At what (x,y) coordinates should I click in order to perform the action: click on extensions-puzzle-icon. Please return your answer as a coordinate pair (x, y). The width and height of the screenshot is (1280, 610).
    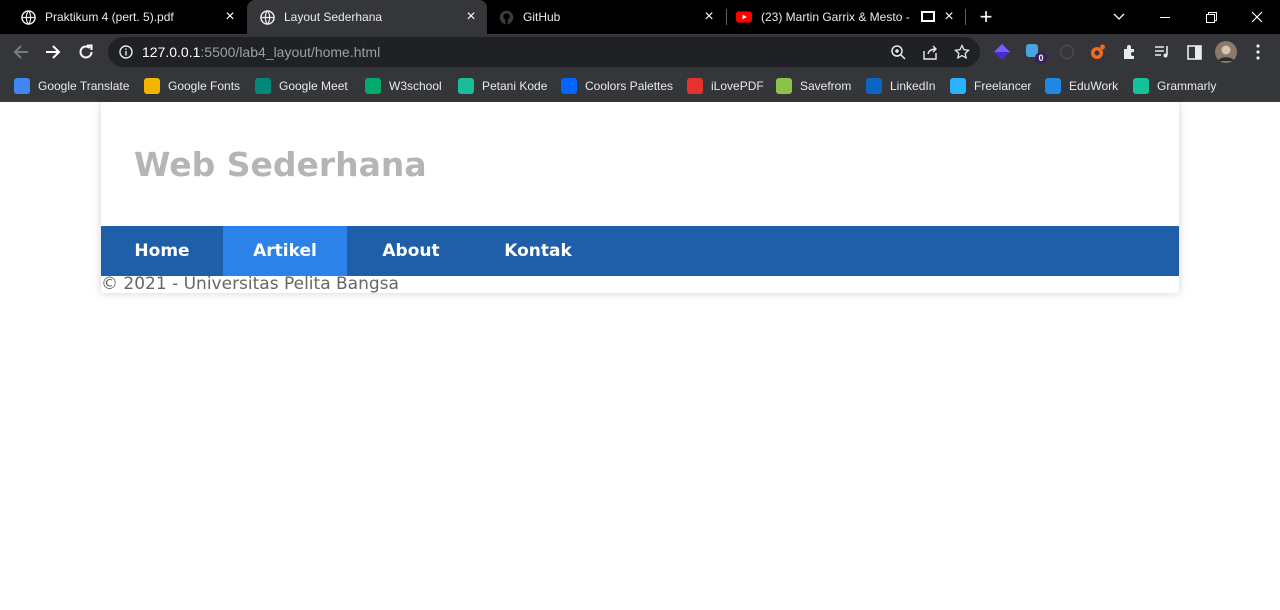
    Looking at the image, I should click on (1130, 52).